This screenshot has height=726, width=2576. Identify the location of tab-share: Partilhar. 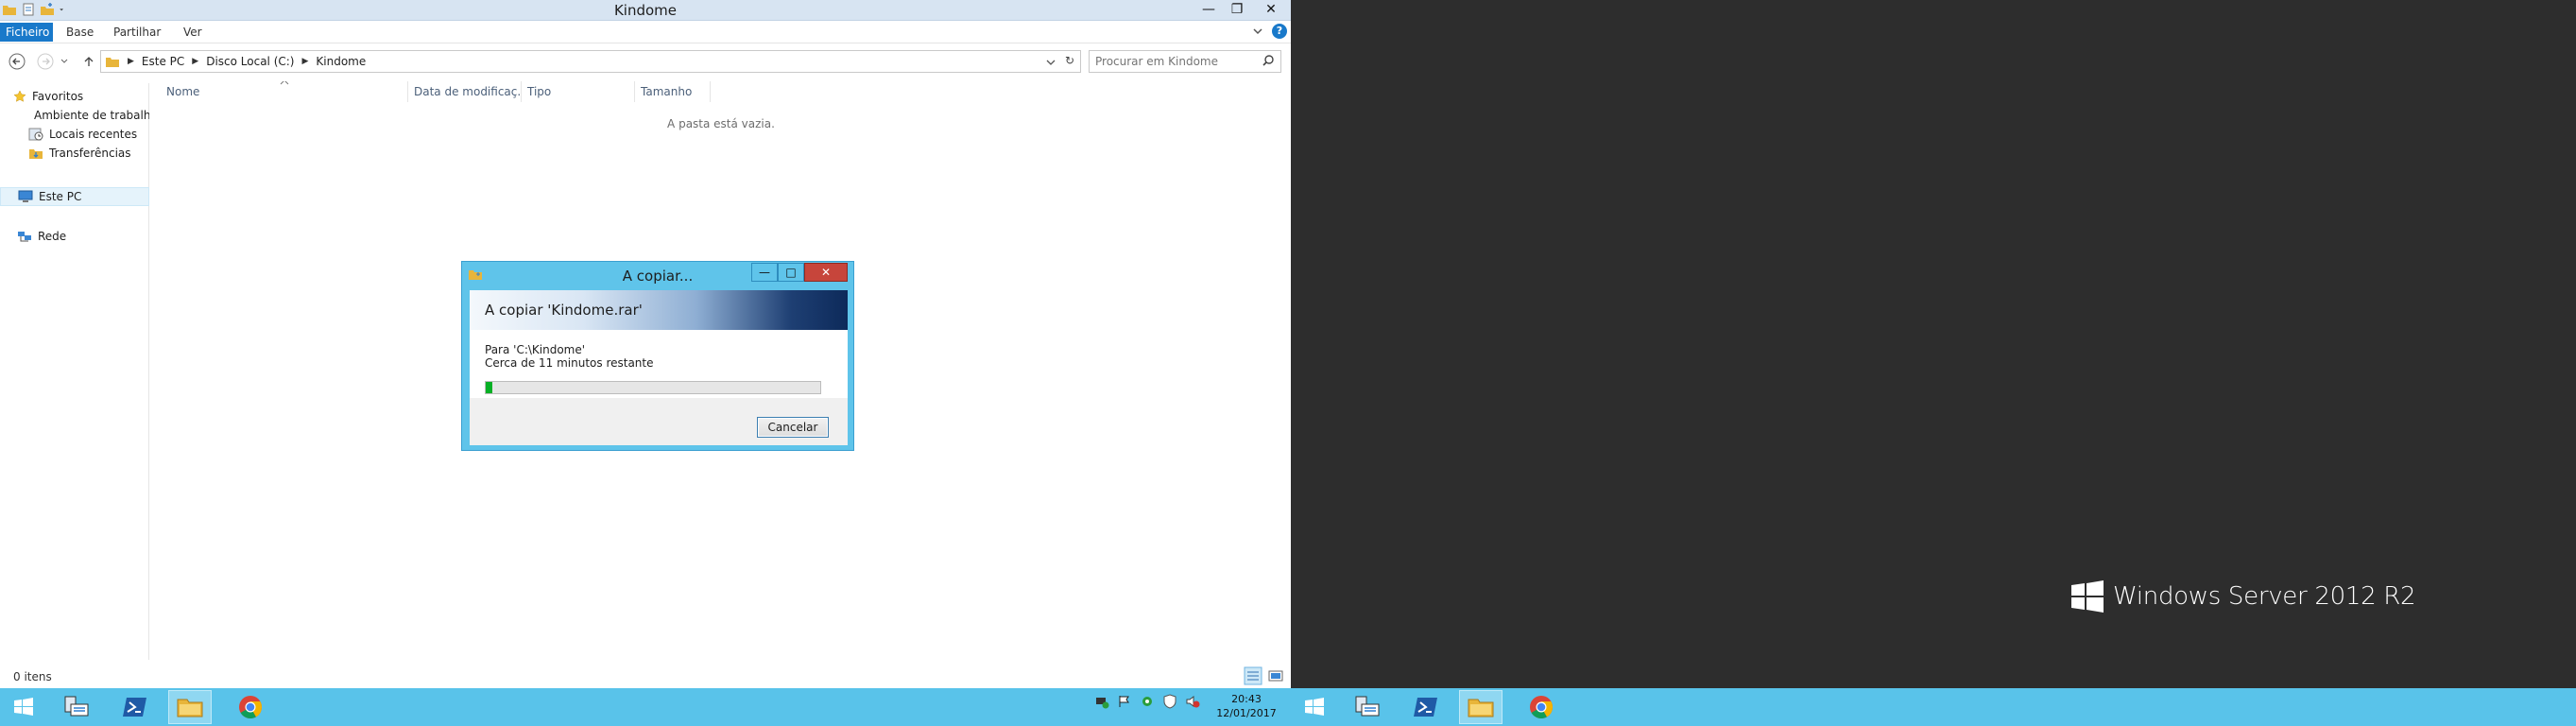
(137, 32).